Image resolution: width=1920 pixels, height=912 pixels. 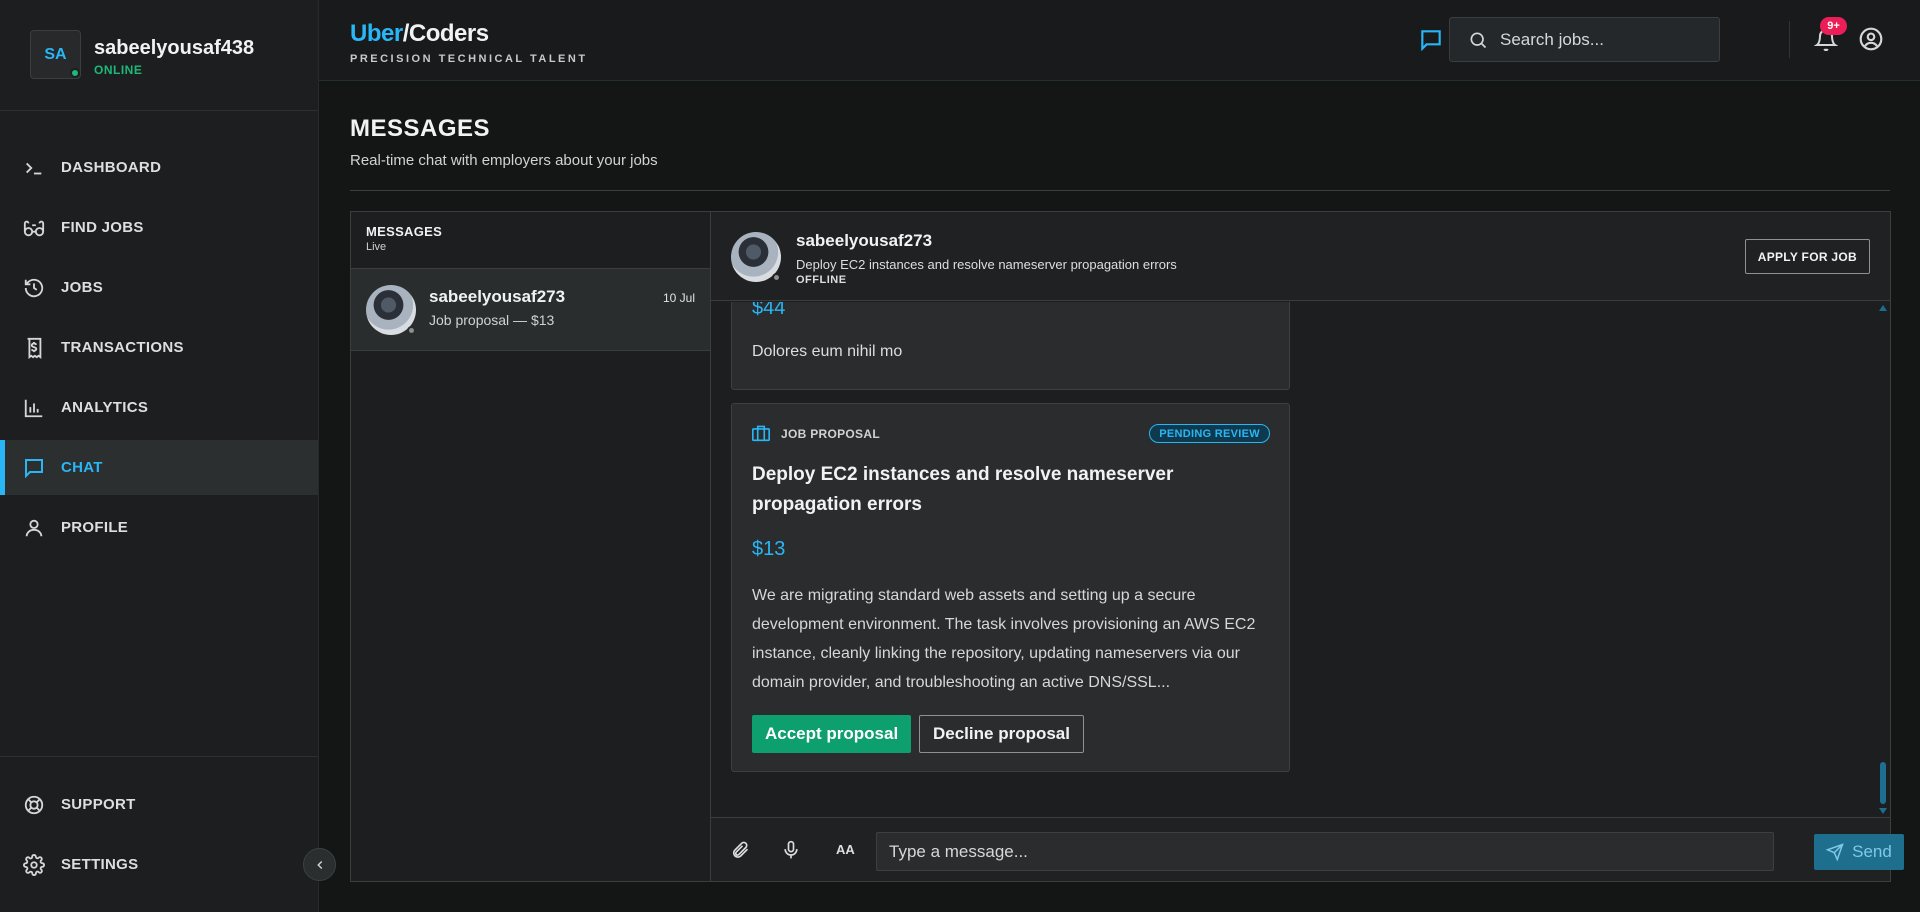 I want to click on conversation-list-header: MESSAGES Live, so click(x=530, y=240).